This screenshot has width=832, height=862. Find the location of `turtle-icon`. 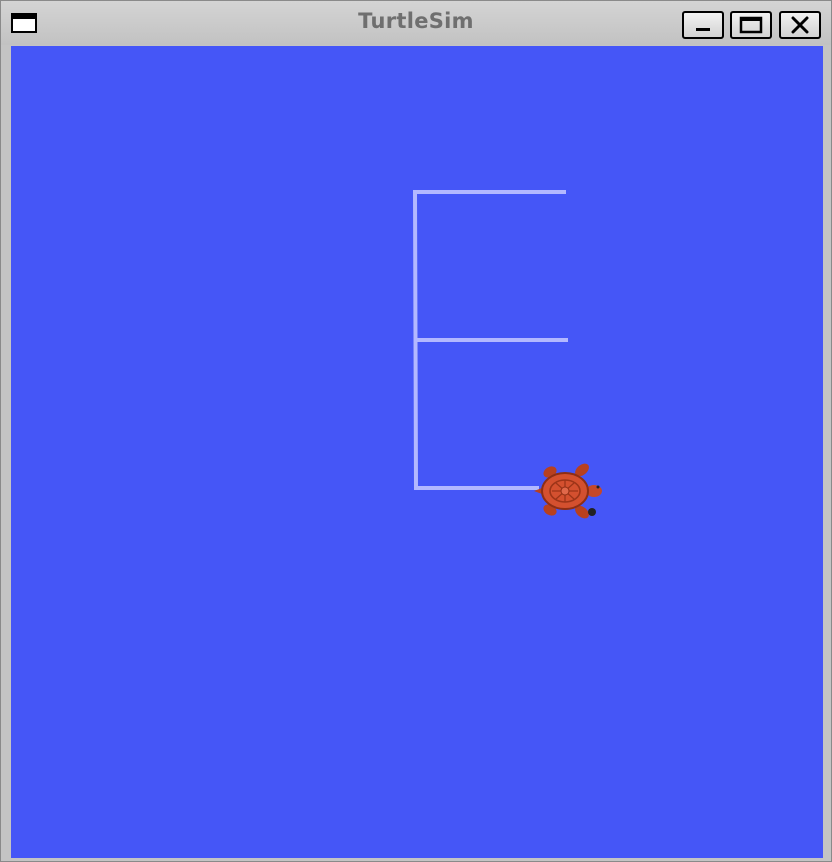

turtle-icon is located at coordinates (568, 491).